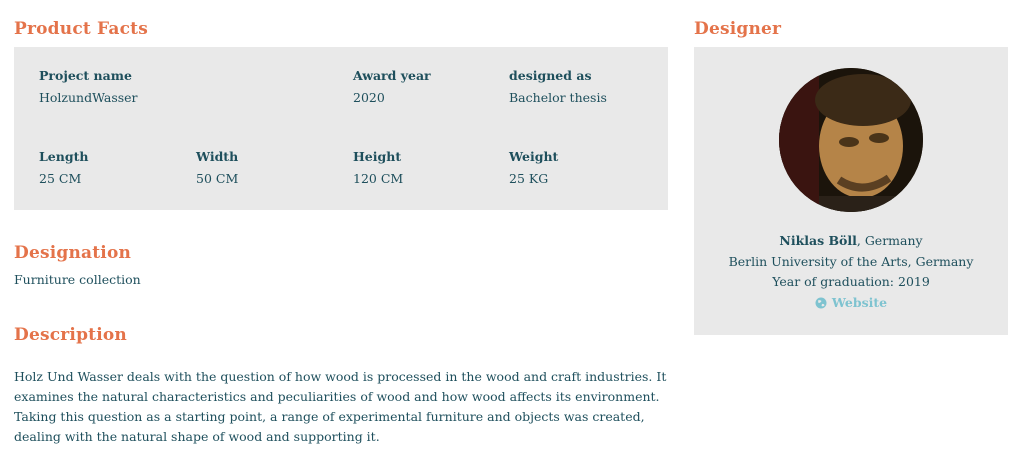  What do you see at coordinates (558, 97) in the screenshot?
I see `fact-value: Bachelor thesis` at bounding box center [558, 97].